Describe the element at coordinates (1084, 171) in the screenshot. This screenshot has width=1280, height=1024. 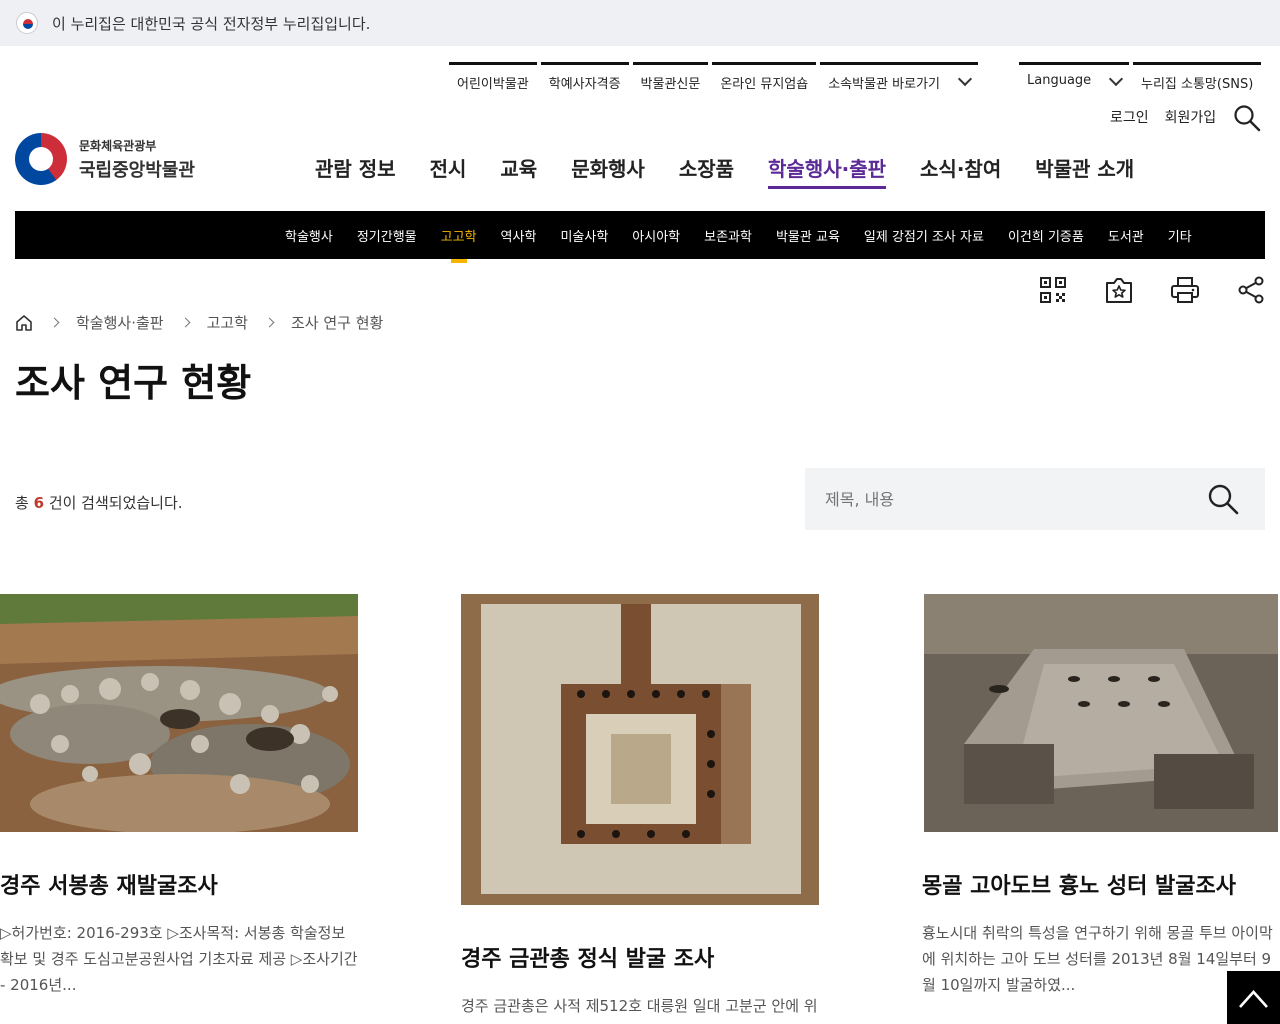
I see `gnb-item-about: 박물관 소개` at that location.